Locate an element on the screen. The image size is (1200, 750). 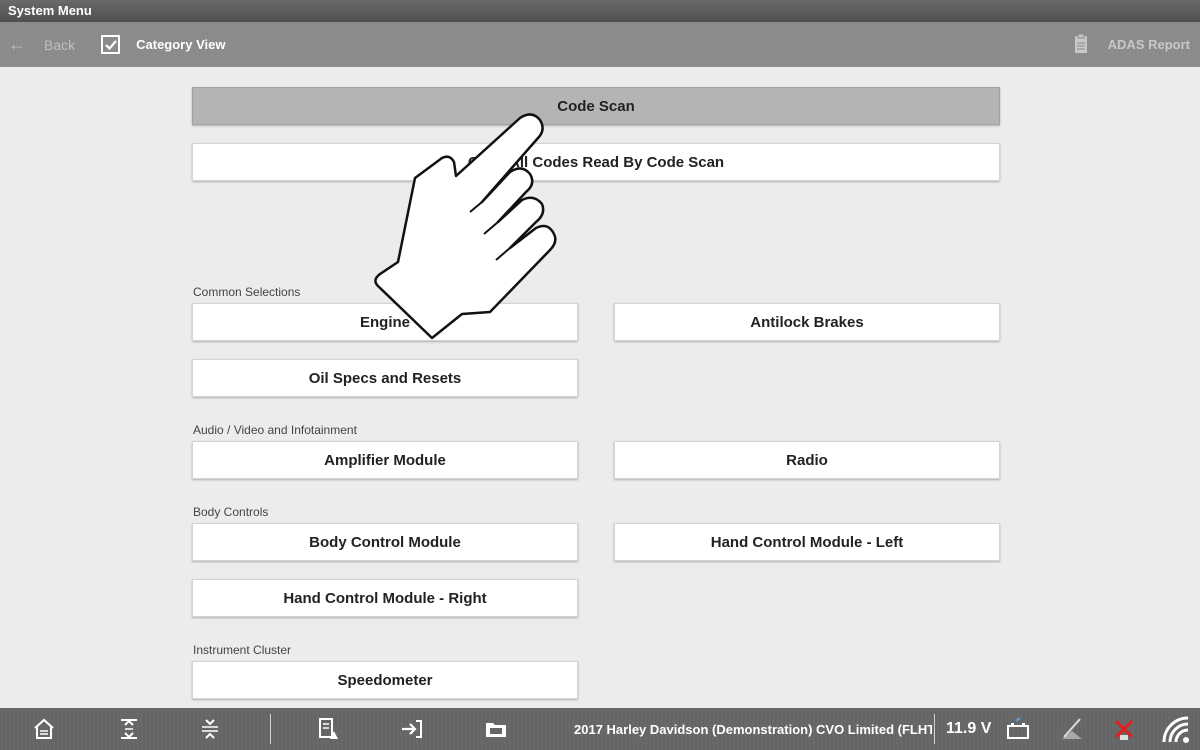
battery-voltage: 11.9 V is located at coordinates (969, 728).